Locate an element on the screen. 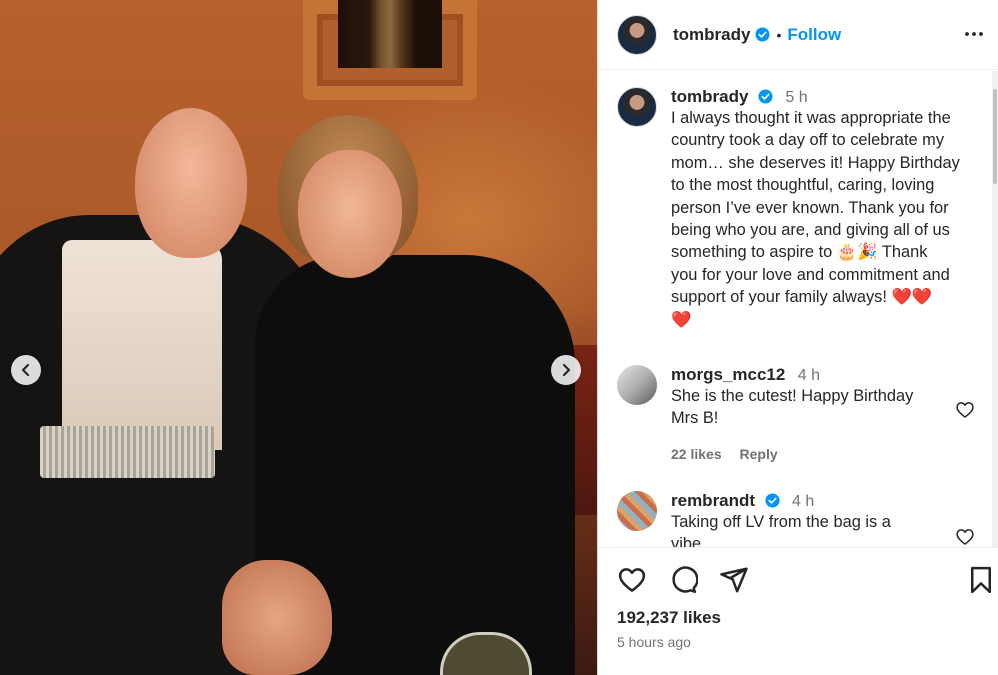 The height and width of the screenshot is (675, 998). caption-line: you for your love and commitment and is located at coordinates (810, 274).